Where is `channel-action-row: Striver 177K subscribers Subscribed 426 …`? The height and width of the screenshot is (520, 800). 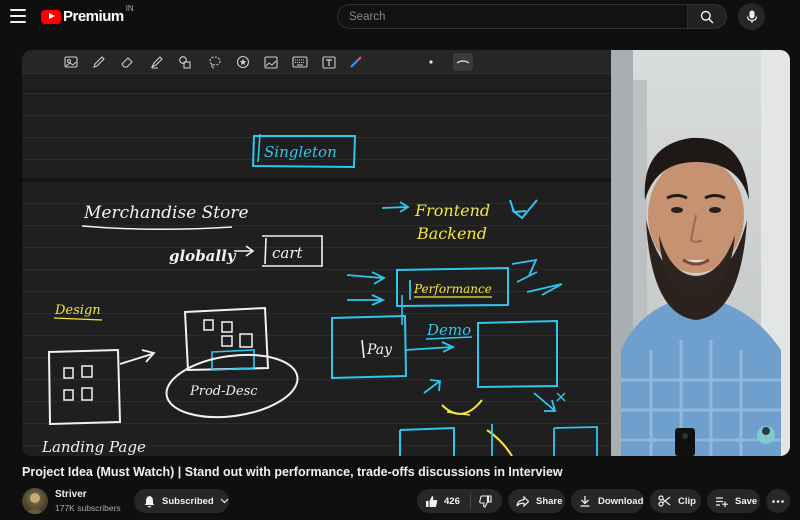 channel-action-row: Striver 177K subscribers Subscribed 426 … is located at coordinates (407, 501).